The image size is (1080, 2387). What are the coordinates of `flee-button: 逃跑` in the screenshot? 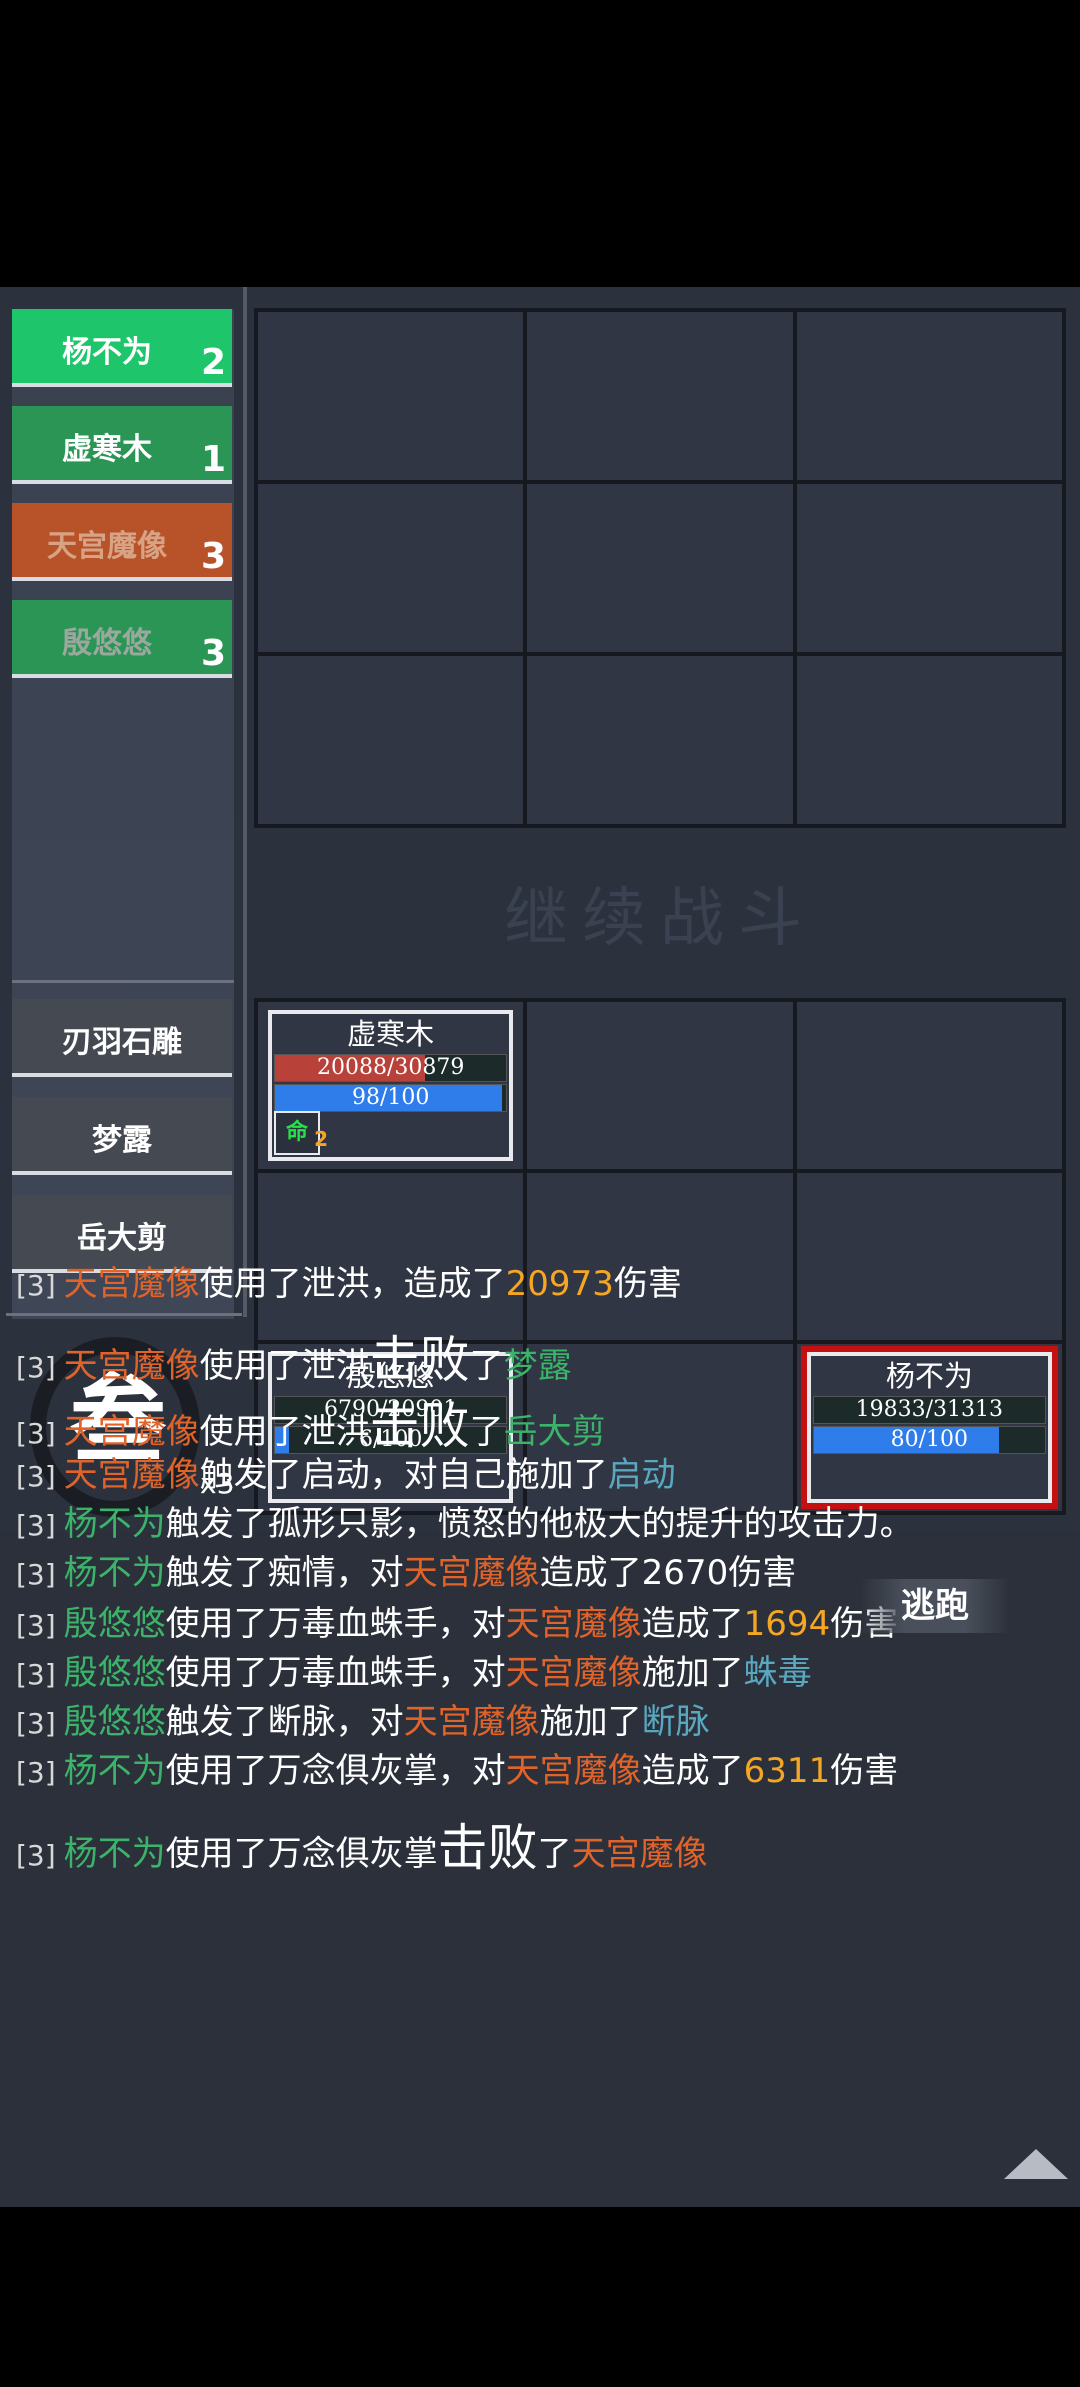 It's located at (935, 1606).